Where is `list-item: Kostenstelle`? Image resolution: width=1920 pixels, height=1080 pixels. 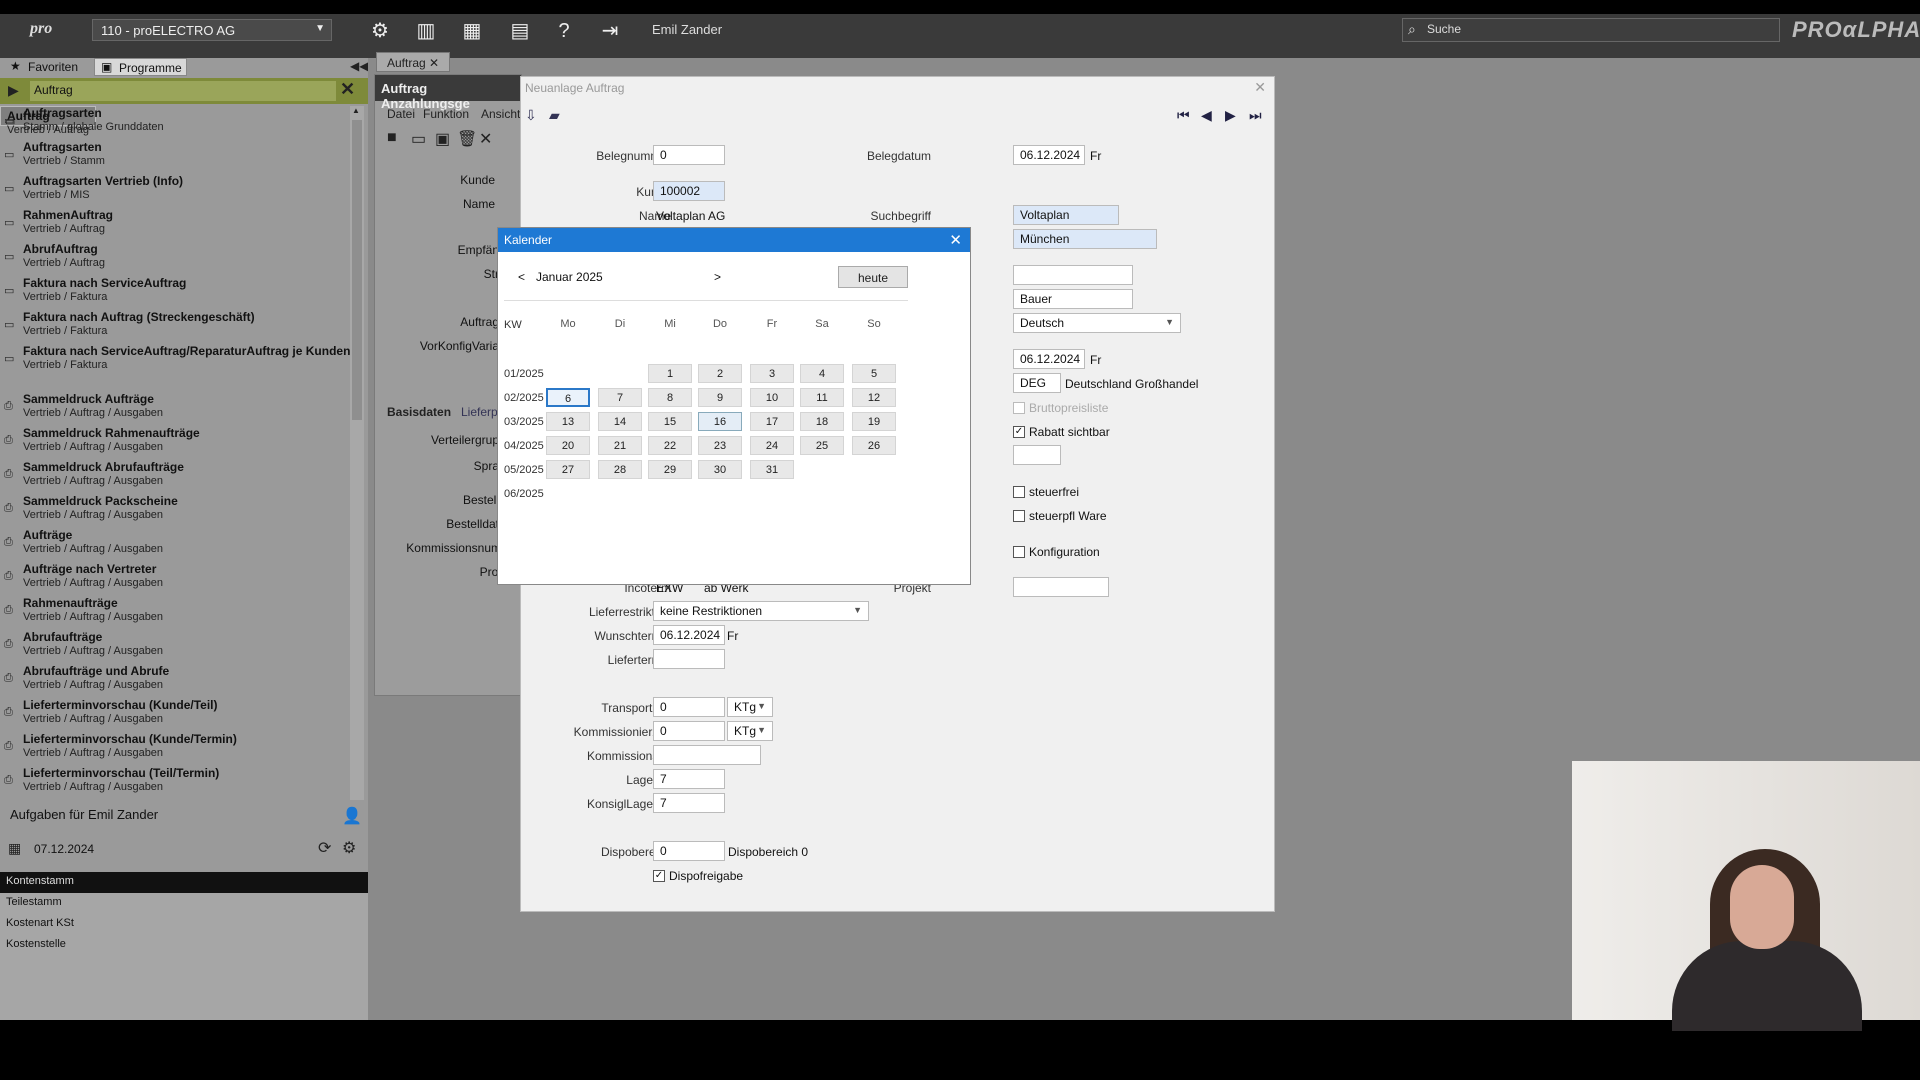
list-item: Kostenstelle is located at coordinates (184, 945).